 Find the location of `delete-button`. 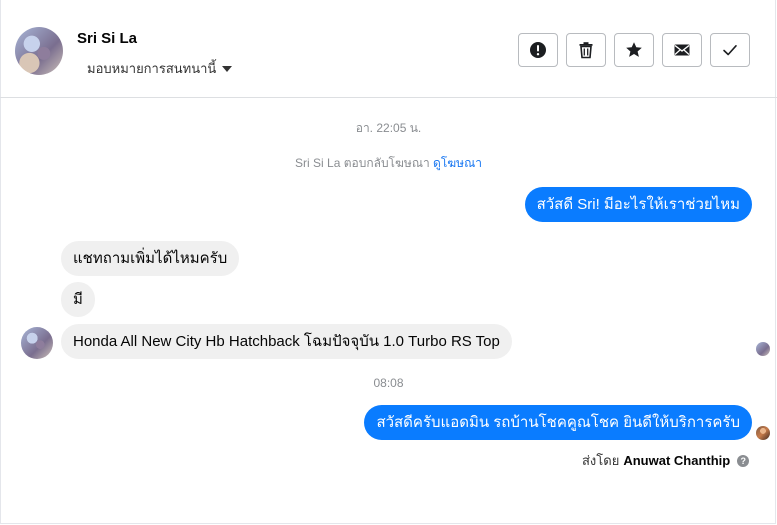

delete-button is located at coordinates (586, 50).